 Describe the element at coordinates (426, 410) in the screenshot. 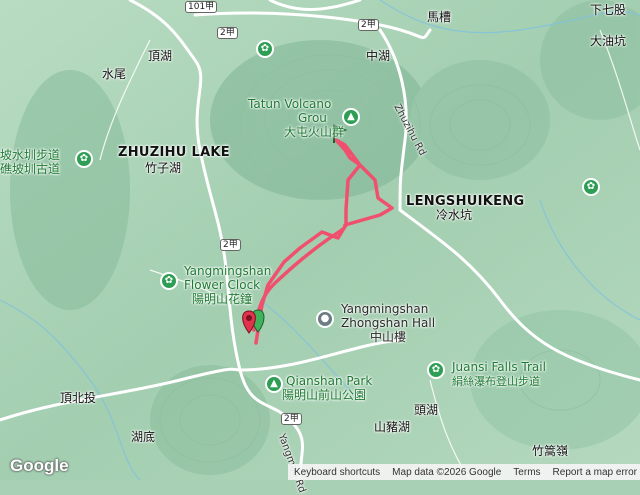

I see `label-toufu: 頭湖` at that location.